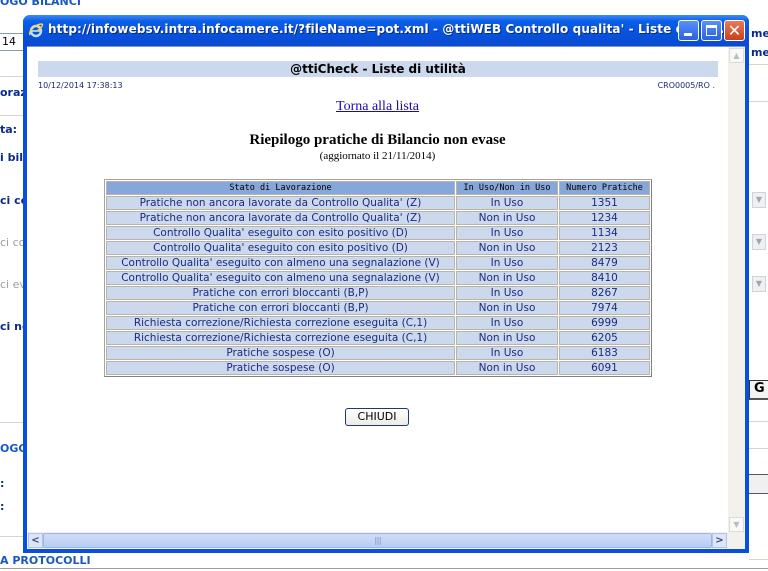  I want to click on column-header-stato: Stato di Lavorazione, so click(280, 188).